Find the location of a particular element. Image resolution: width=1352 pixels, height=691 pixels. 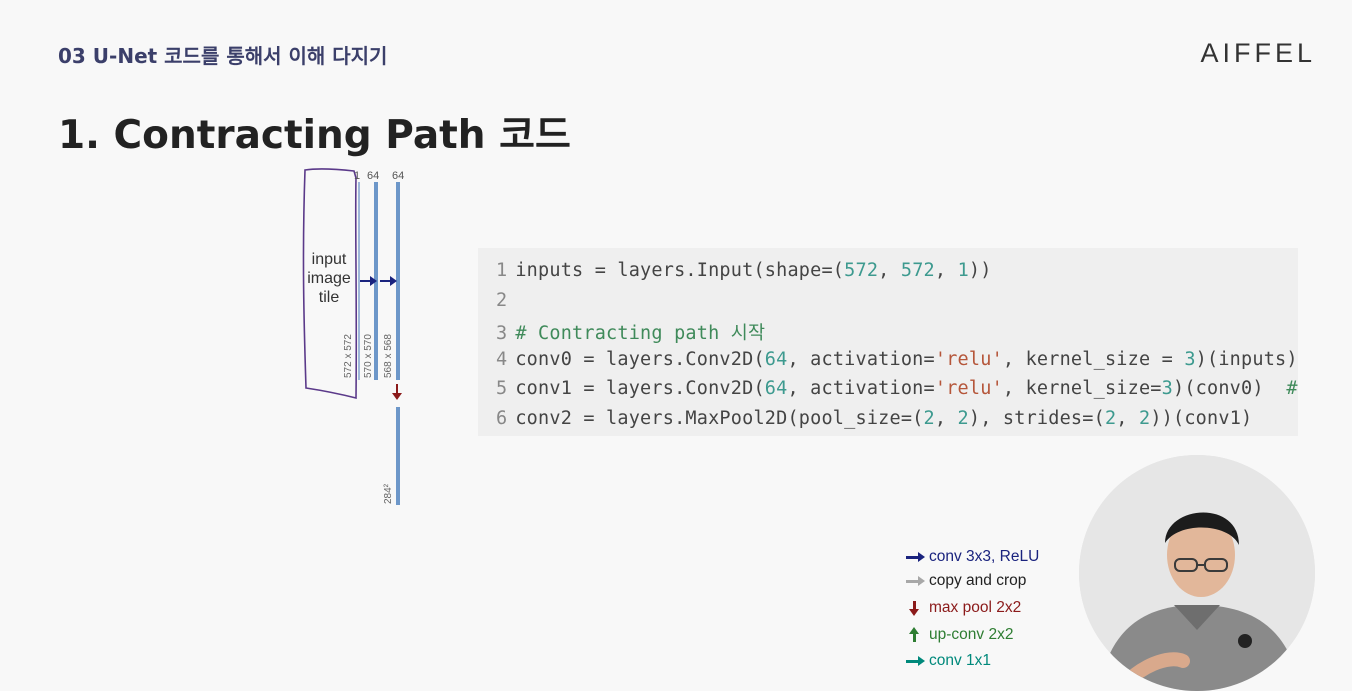

code-token: # is located at coordinates (1292, 388).